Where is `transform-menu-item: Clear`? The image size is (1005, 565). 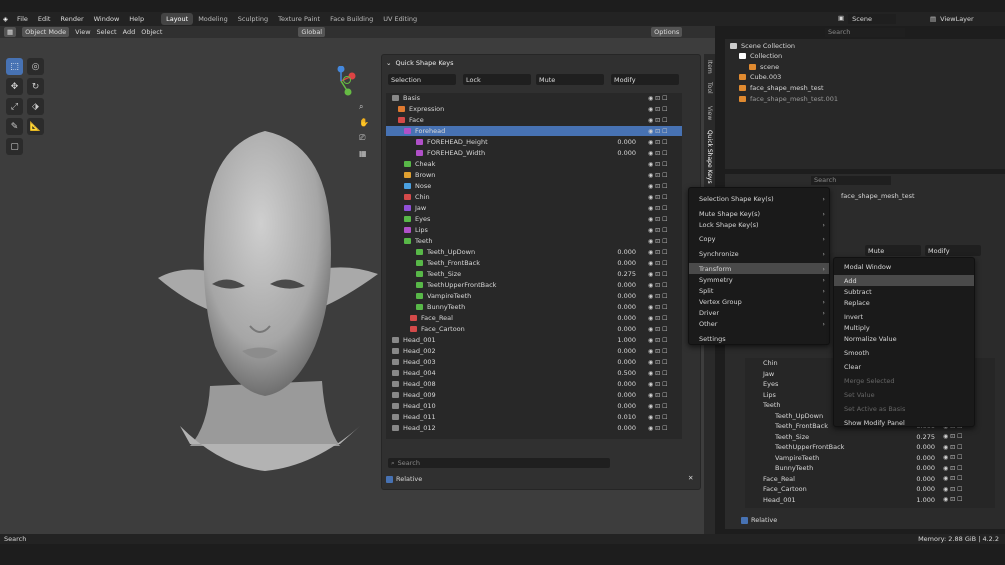
transform-menu-item: Clear is located at coordinates (904, 366).